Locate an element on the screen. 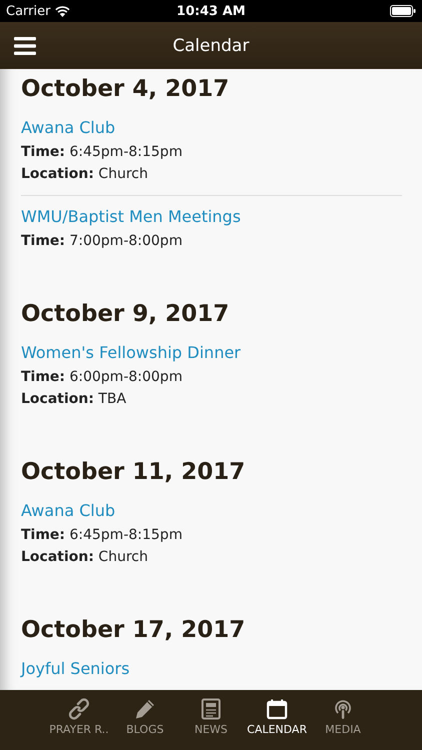  date-heading: October 4, 2017 is located at coordinates (125, 89).